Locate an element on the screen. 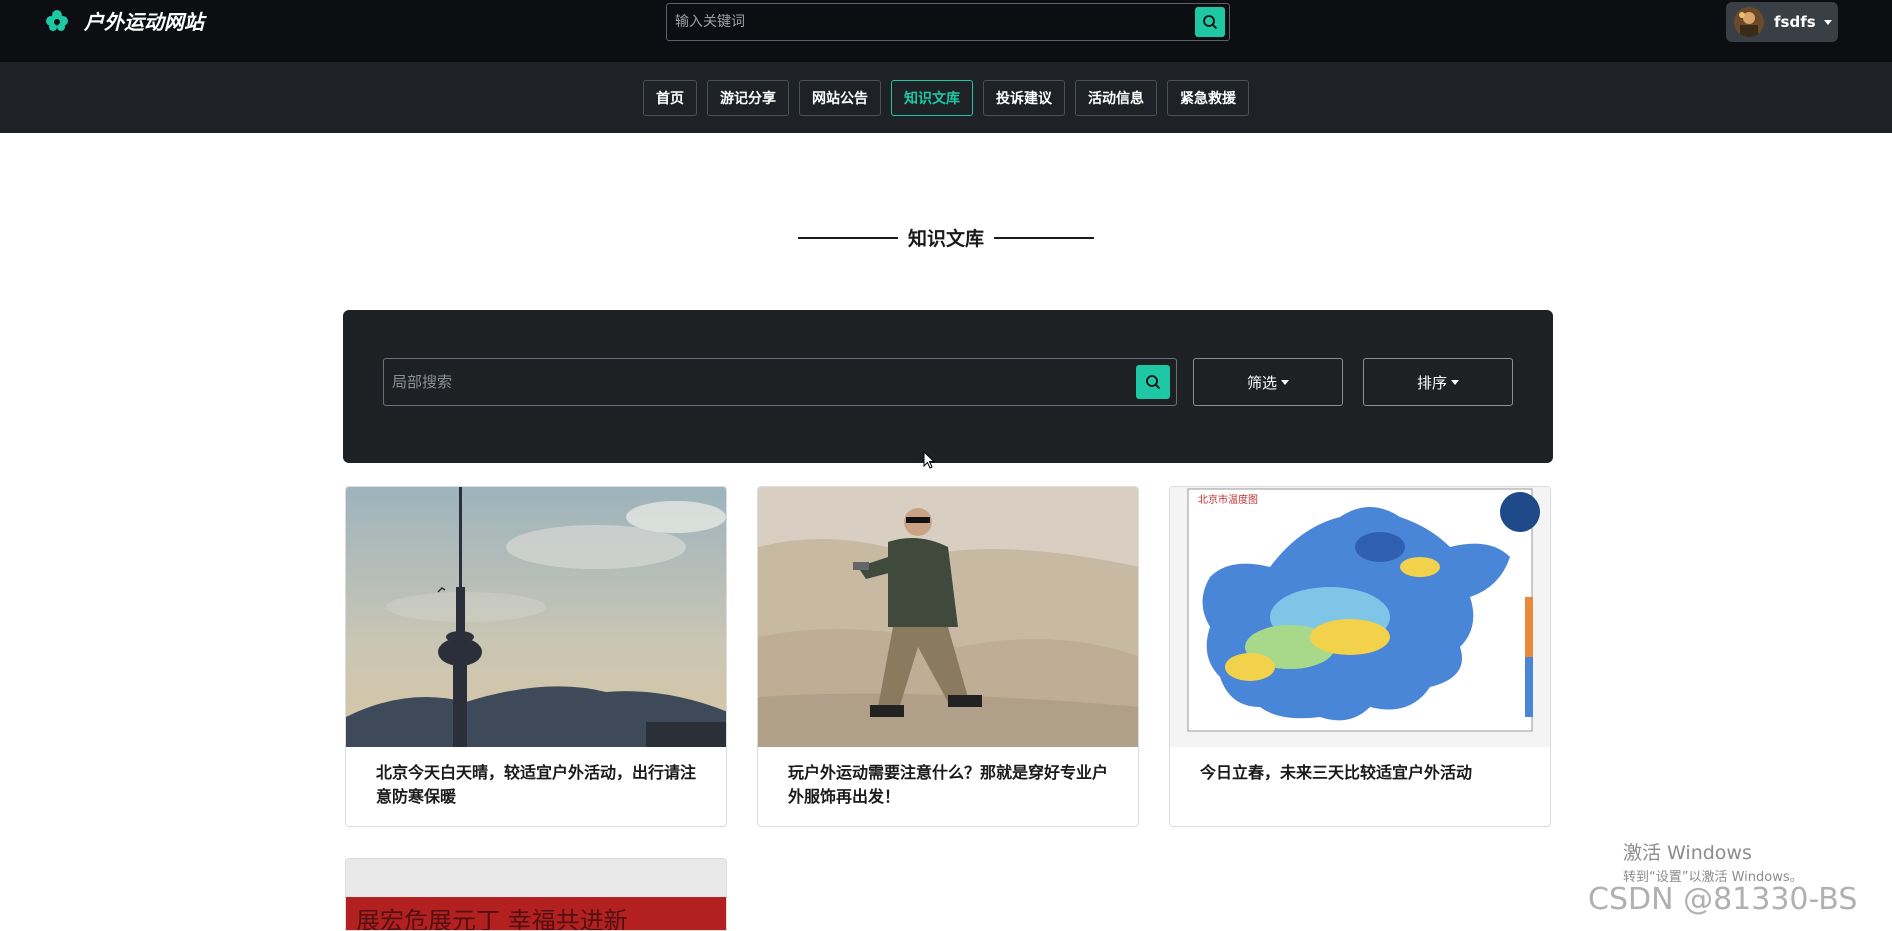 This screenshot has width=1892, height=931. article-image-hiker is located at coordinates (948, 617).